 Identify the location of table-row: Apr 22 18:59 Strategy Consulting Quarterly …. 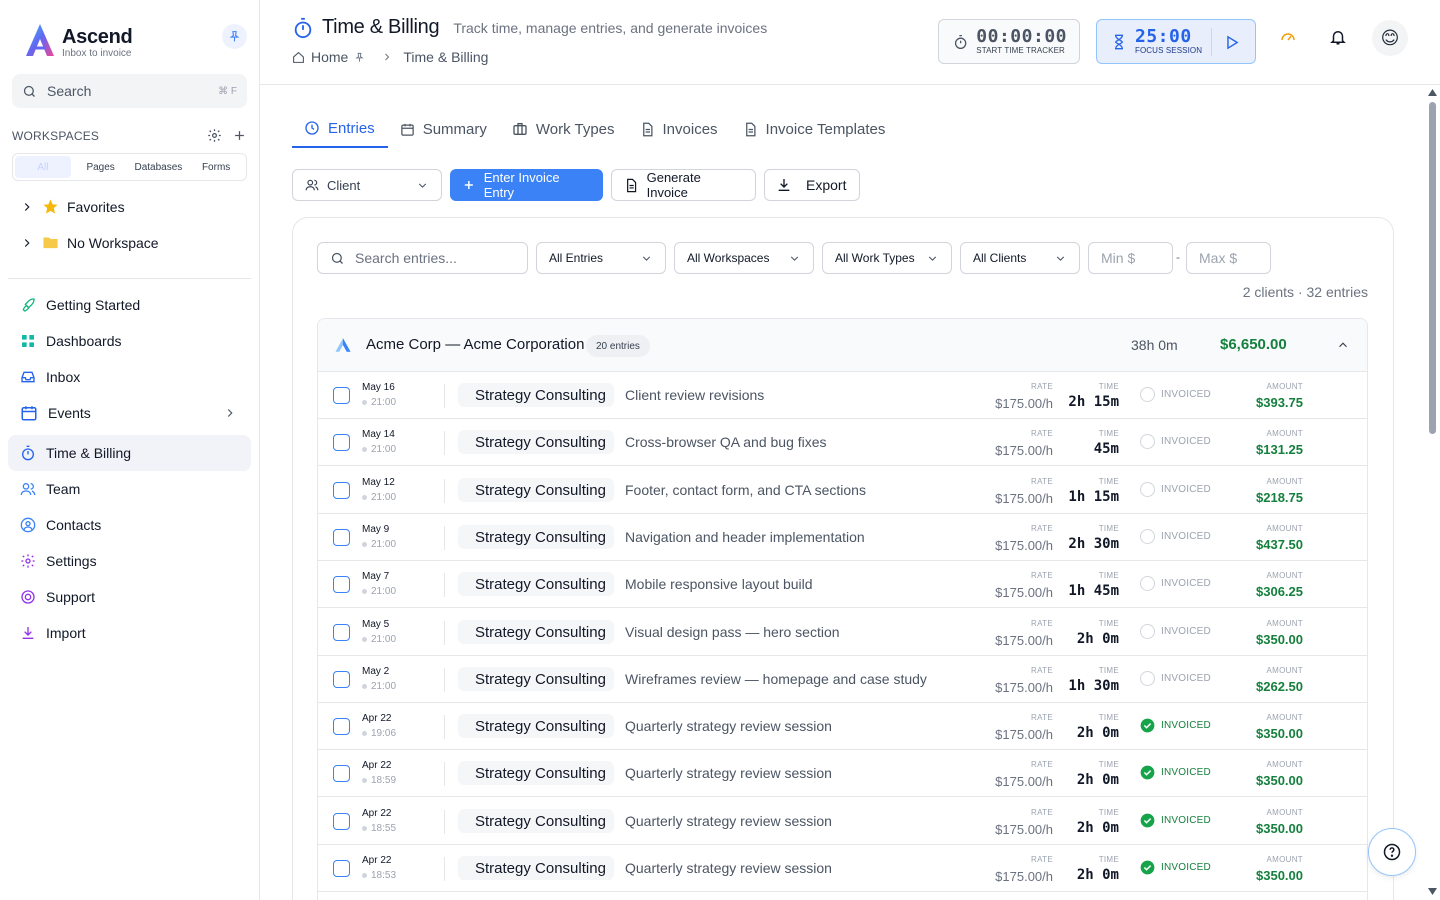
(842, 773).